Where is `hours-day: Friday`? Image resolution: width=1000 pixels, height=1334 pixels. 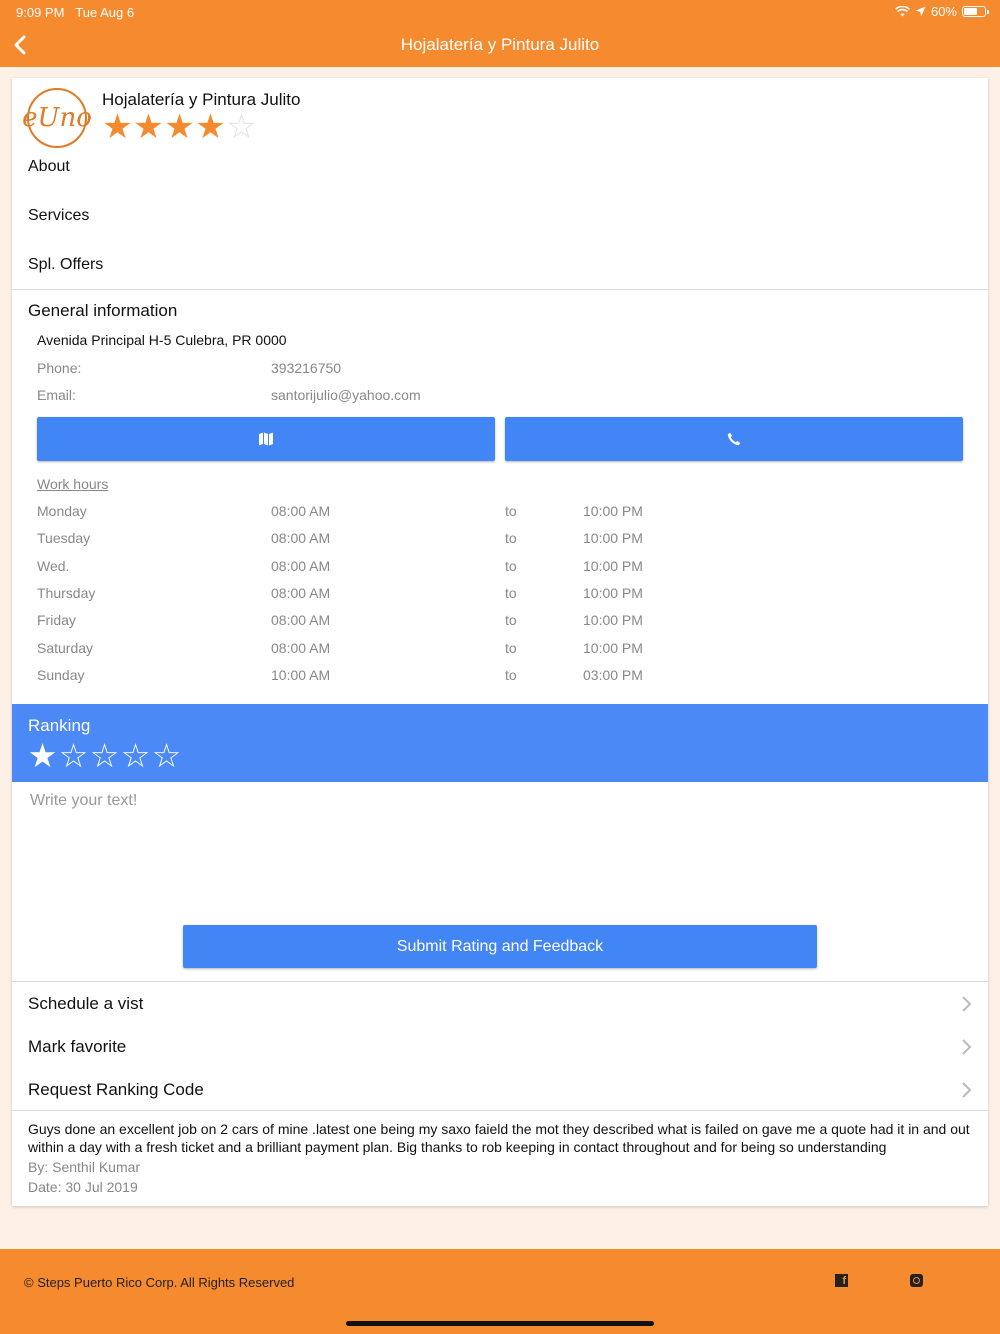
hours-day: Friday is located at coordinates (56, 620).